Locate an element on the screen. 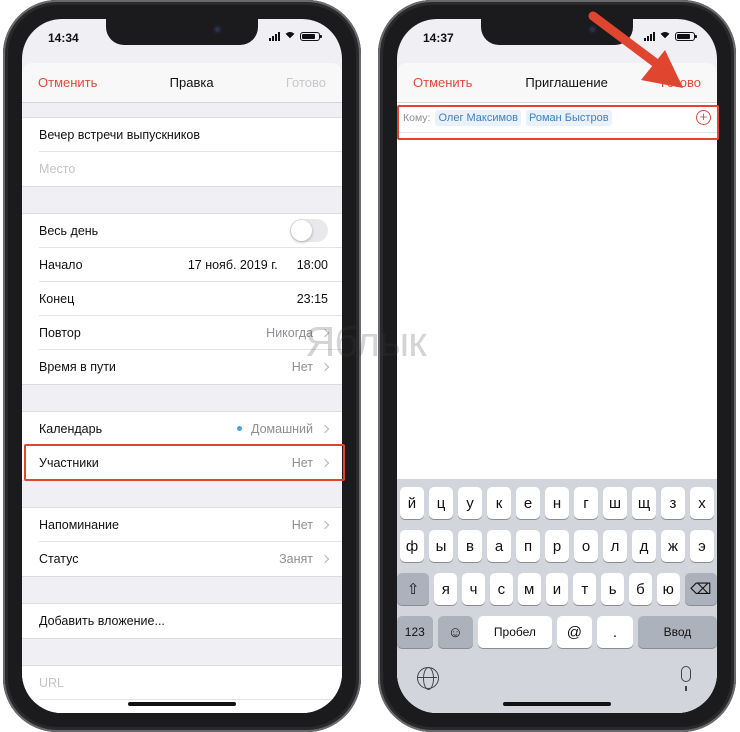  title-location-group: Вечер встречи выпускников Место is located at coordinates (182, 152).